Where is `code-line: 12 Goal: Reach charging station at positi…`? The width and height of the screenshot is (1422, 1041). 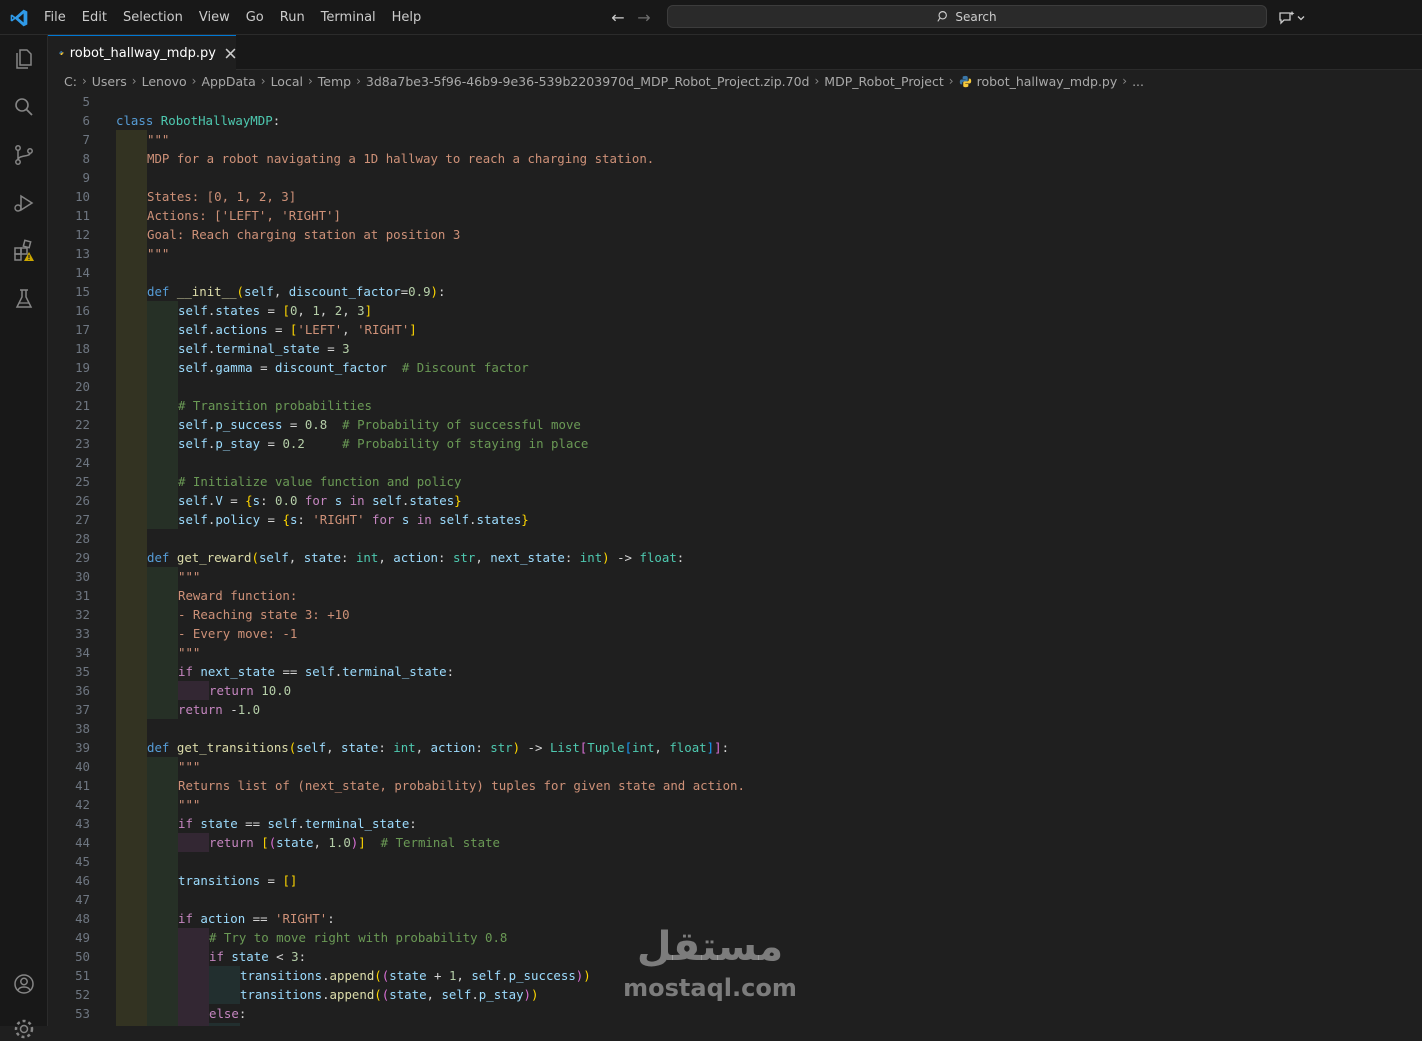
code-line: 12 Goal: Reach charging station at positi… is located at coordinates (735, 234).